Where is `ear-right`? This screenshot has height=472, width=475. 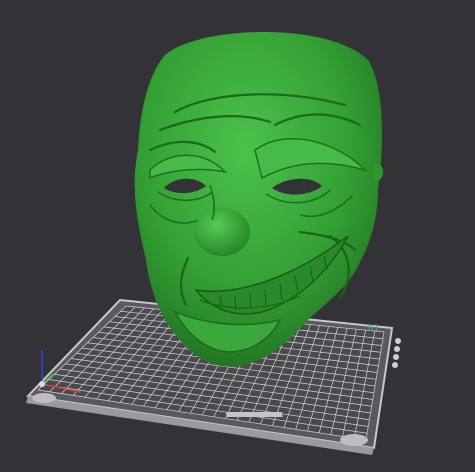
ear-right is located at coordinates (378, 172).